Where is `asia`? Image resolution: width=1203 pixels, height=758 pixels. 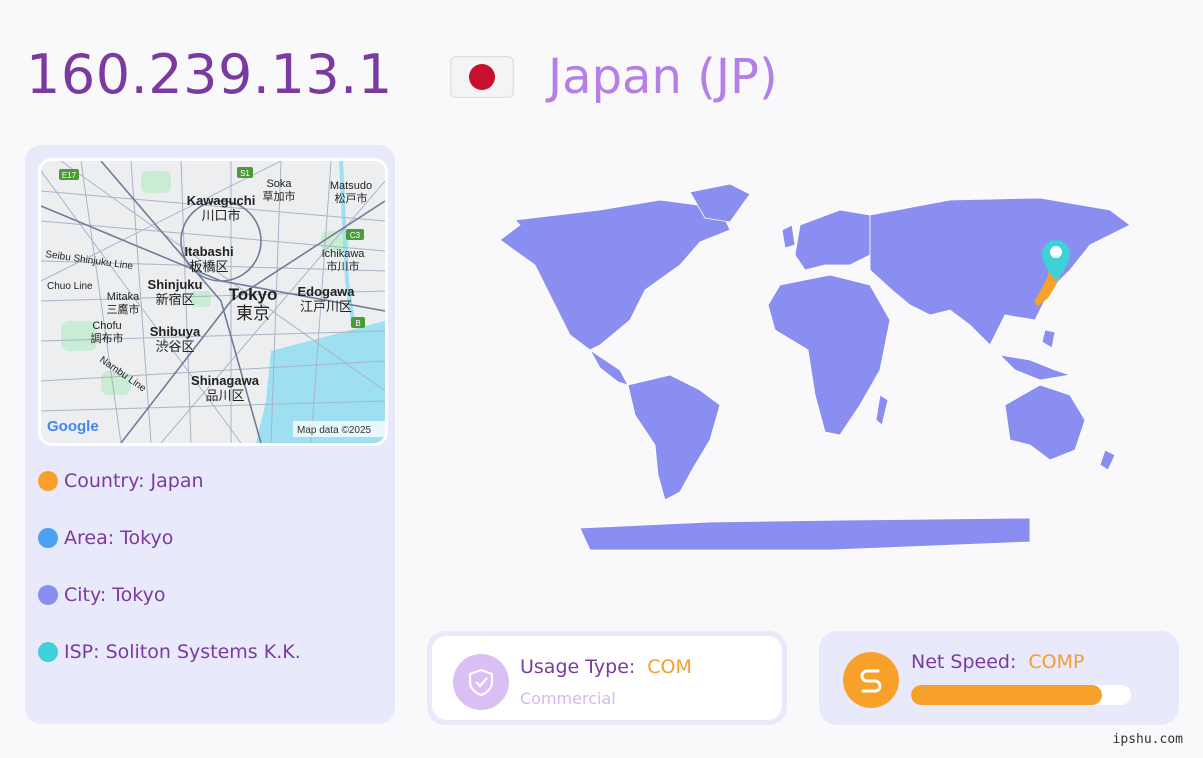 asia is located at coordinates (1000, 271).